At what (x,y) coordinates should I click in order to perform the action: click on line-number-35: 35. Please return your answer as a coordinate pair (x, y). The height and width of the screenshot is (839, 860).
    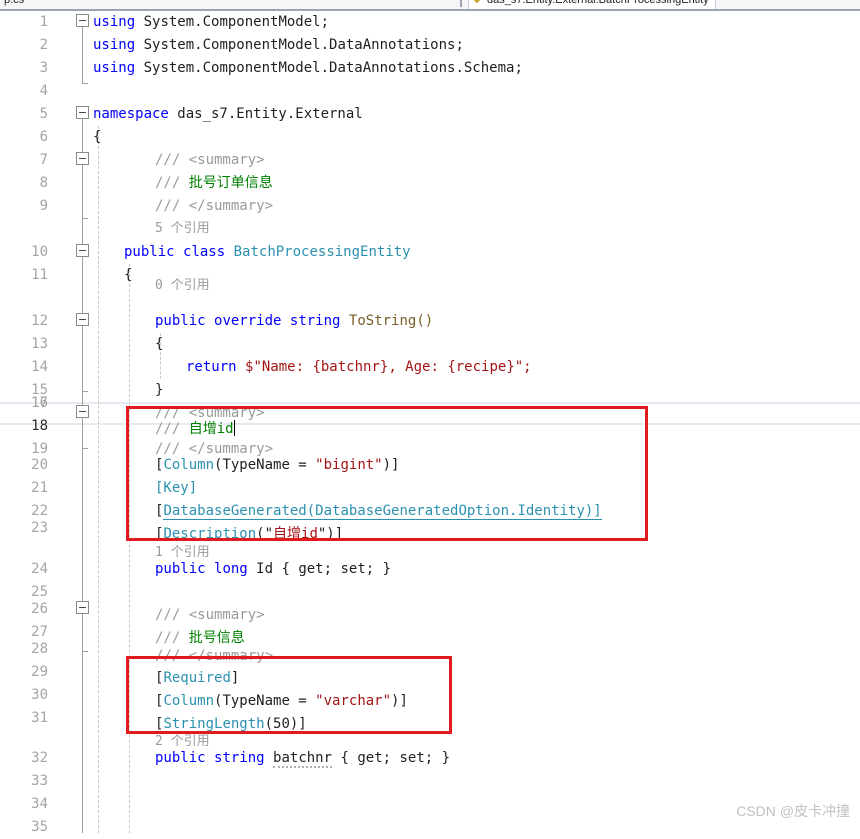
    Looking at the image, I should click on (39, 827).